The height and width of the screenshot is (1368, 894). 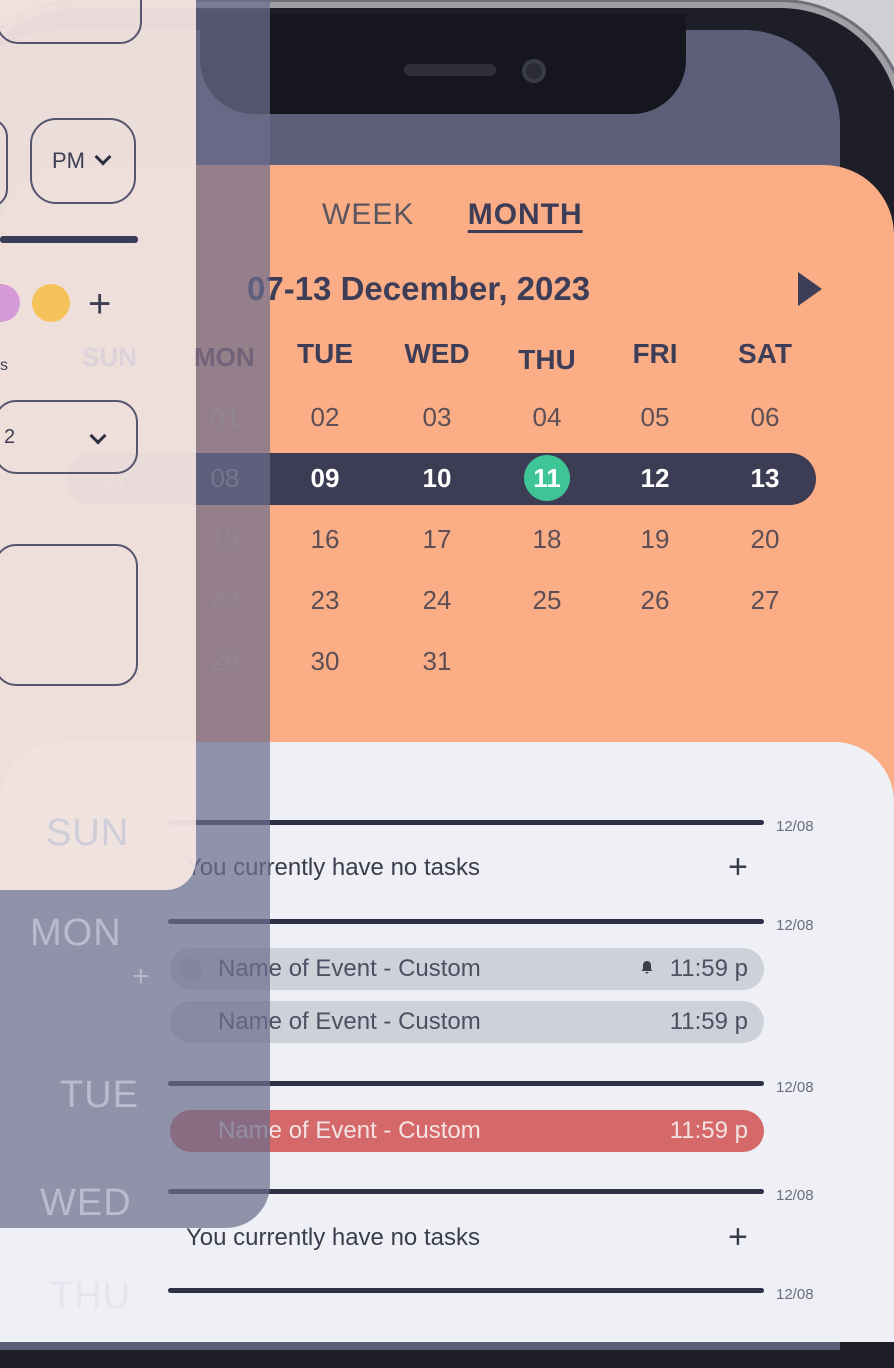 What do you see at coordinates (647, 967) in the screenshot?
I see `bell-icon` at bounding box center [647, 967].